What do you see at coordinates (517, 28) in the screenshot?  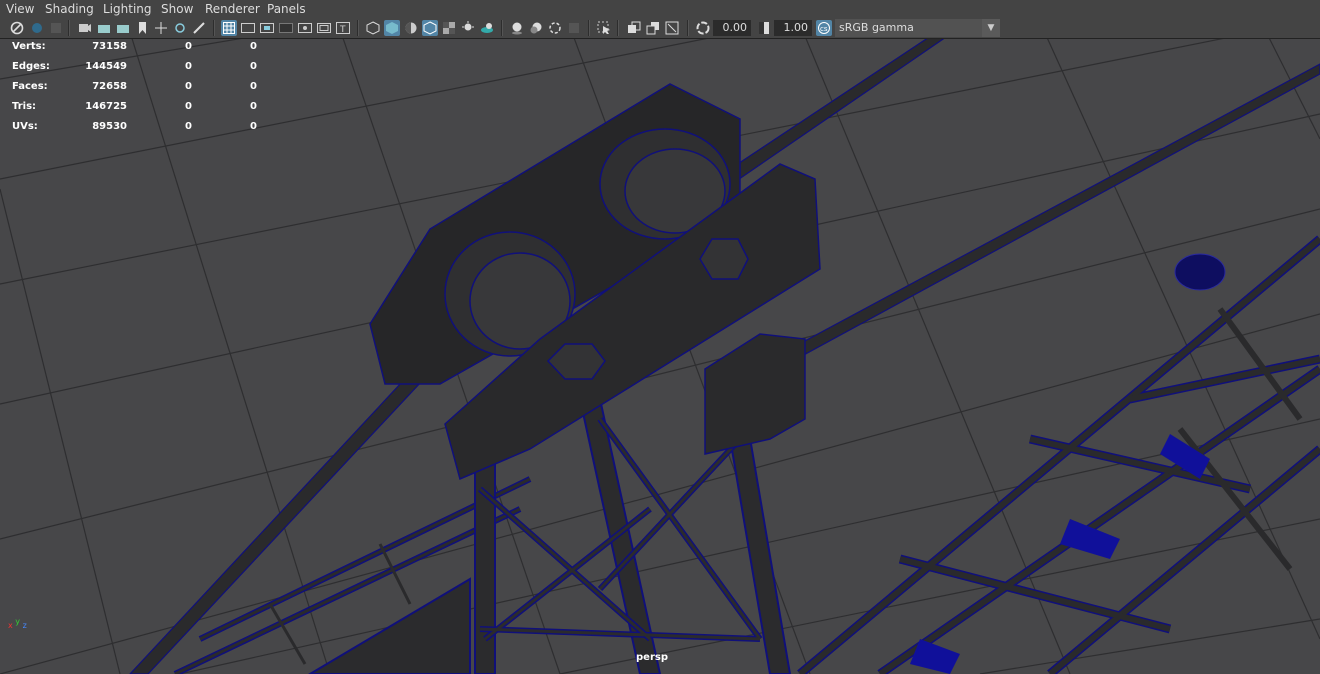 I see `motion-blur-icon` at bounding box center [517, 28].